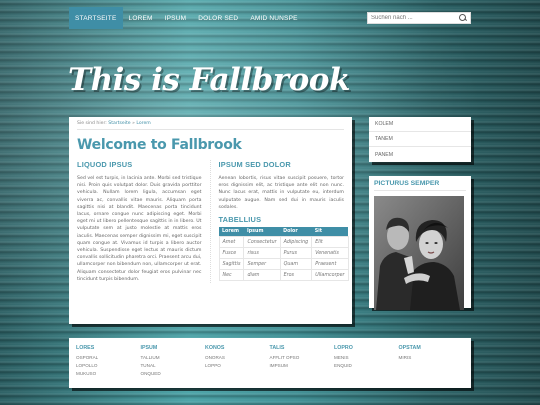 This screenshot has height=405, width=540. I want to click on sidebar-item-kolem: KOLEM, so click(420, 124).